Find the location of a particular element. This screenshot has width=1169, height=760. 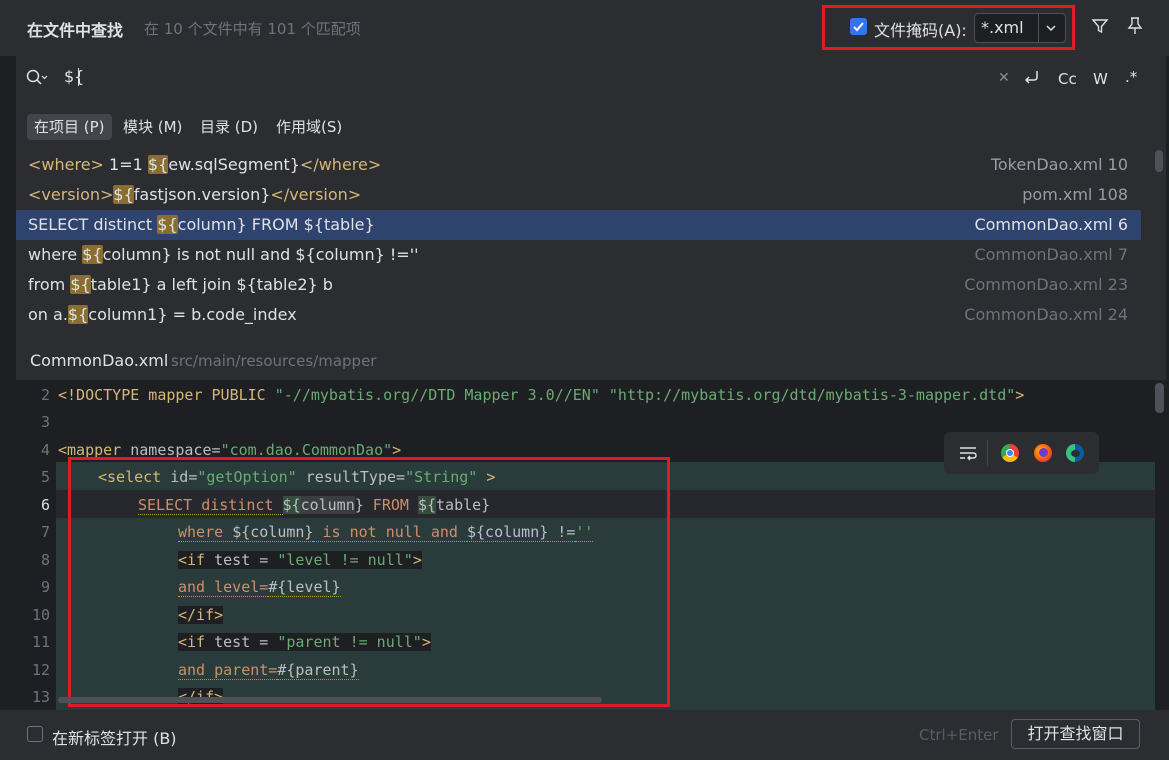

dialog-title: 在文件中查找 is located at coordinates (75, 30).